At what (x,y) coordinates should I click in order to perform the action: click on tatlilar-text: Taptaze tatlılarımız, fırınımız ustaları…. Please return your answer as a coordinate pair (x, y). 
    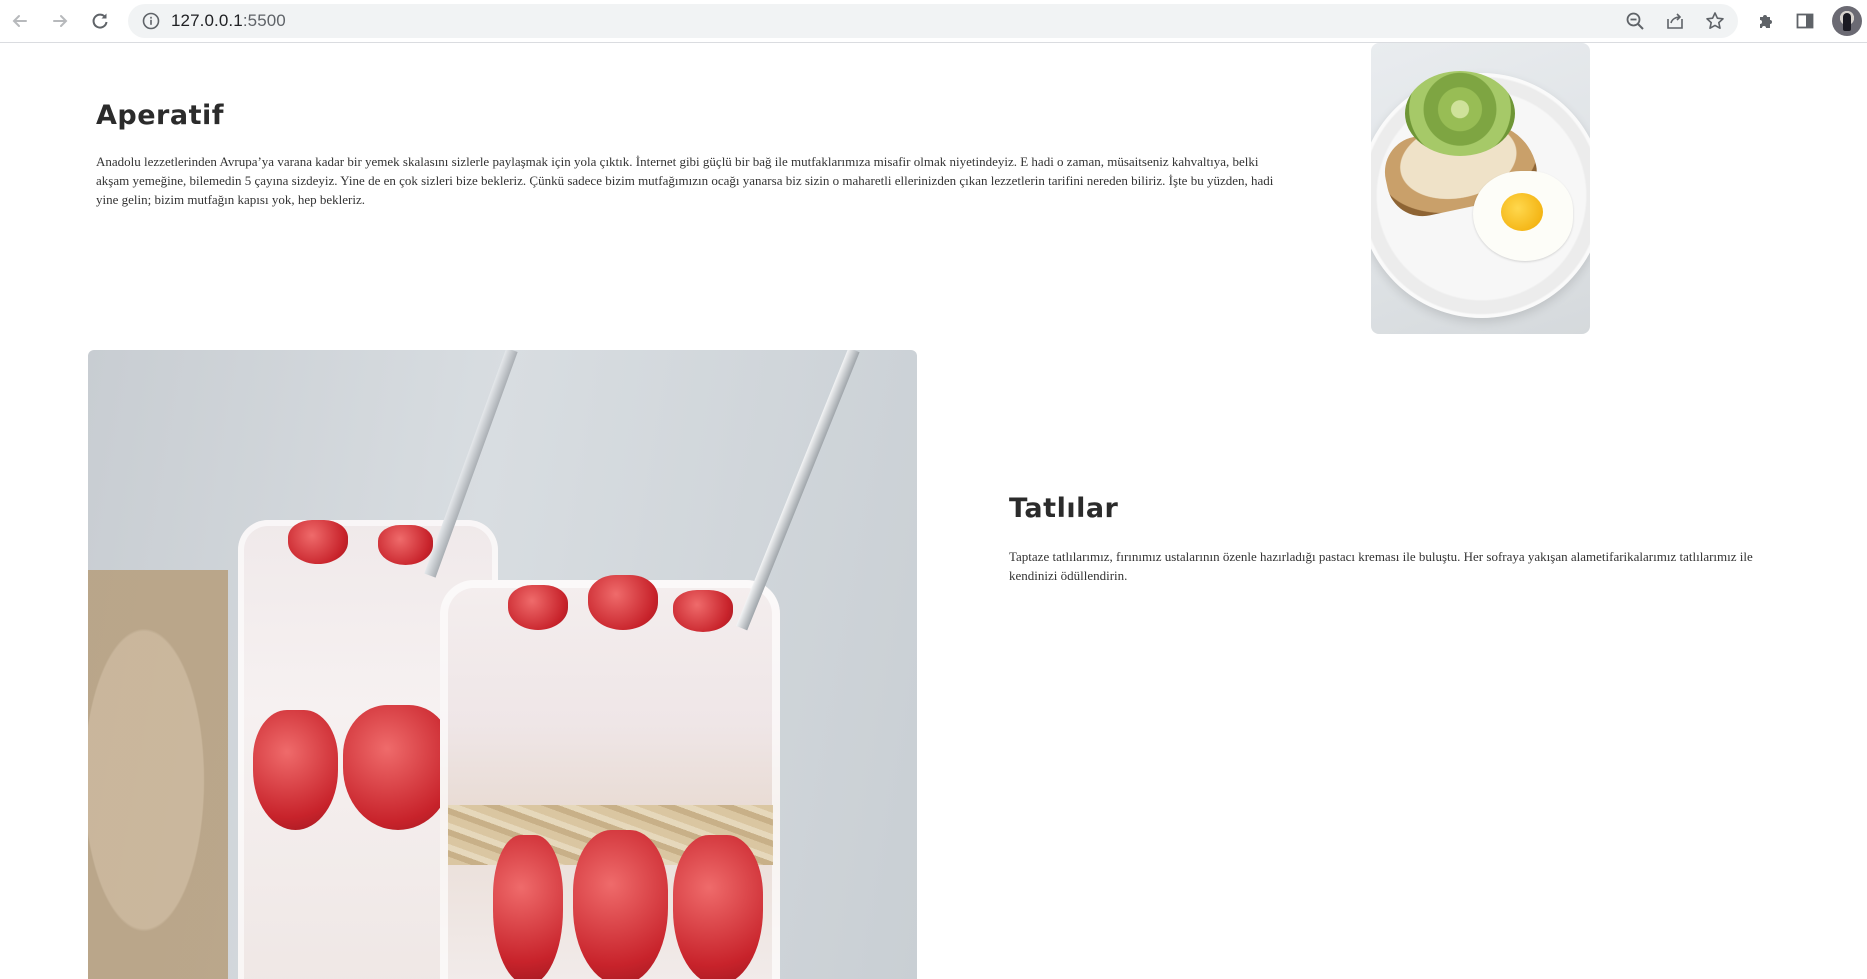
    Looking at the image, I should click on (1381, 566).